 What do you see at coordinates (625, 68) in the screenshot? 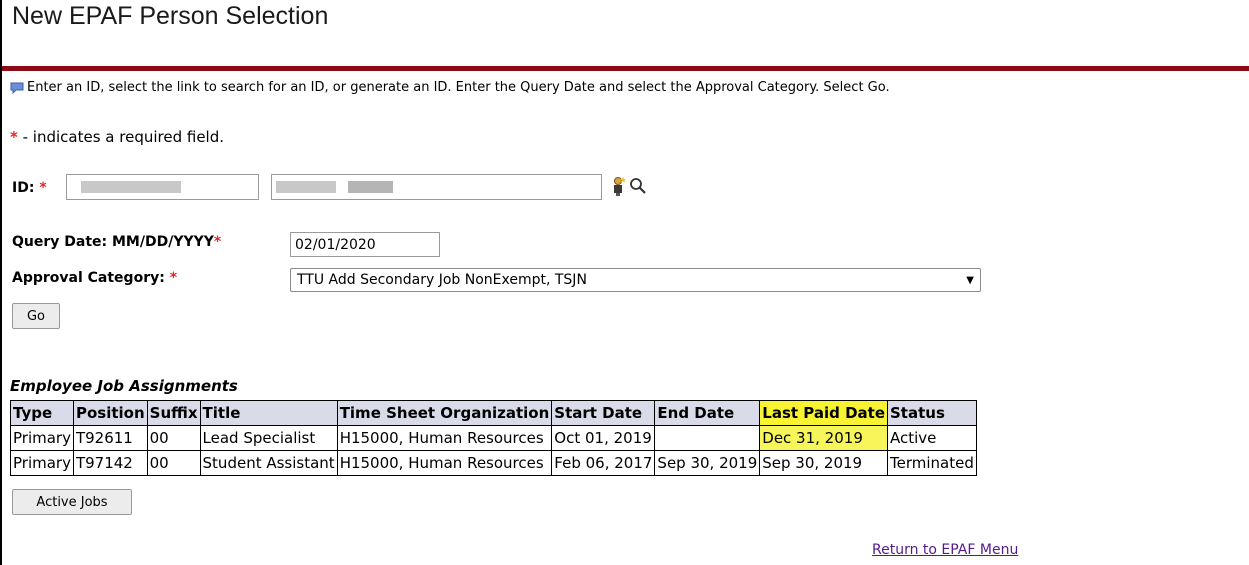
I see `title-divider` at bounding box center [625, 68].